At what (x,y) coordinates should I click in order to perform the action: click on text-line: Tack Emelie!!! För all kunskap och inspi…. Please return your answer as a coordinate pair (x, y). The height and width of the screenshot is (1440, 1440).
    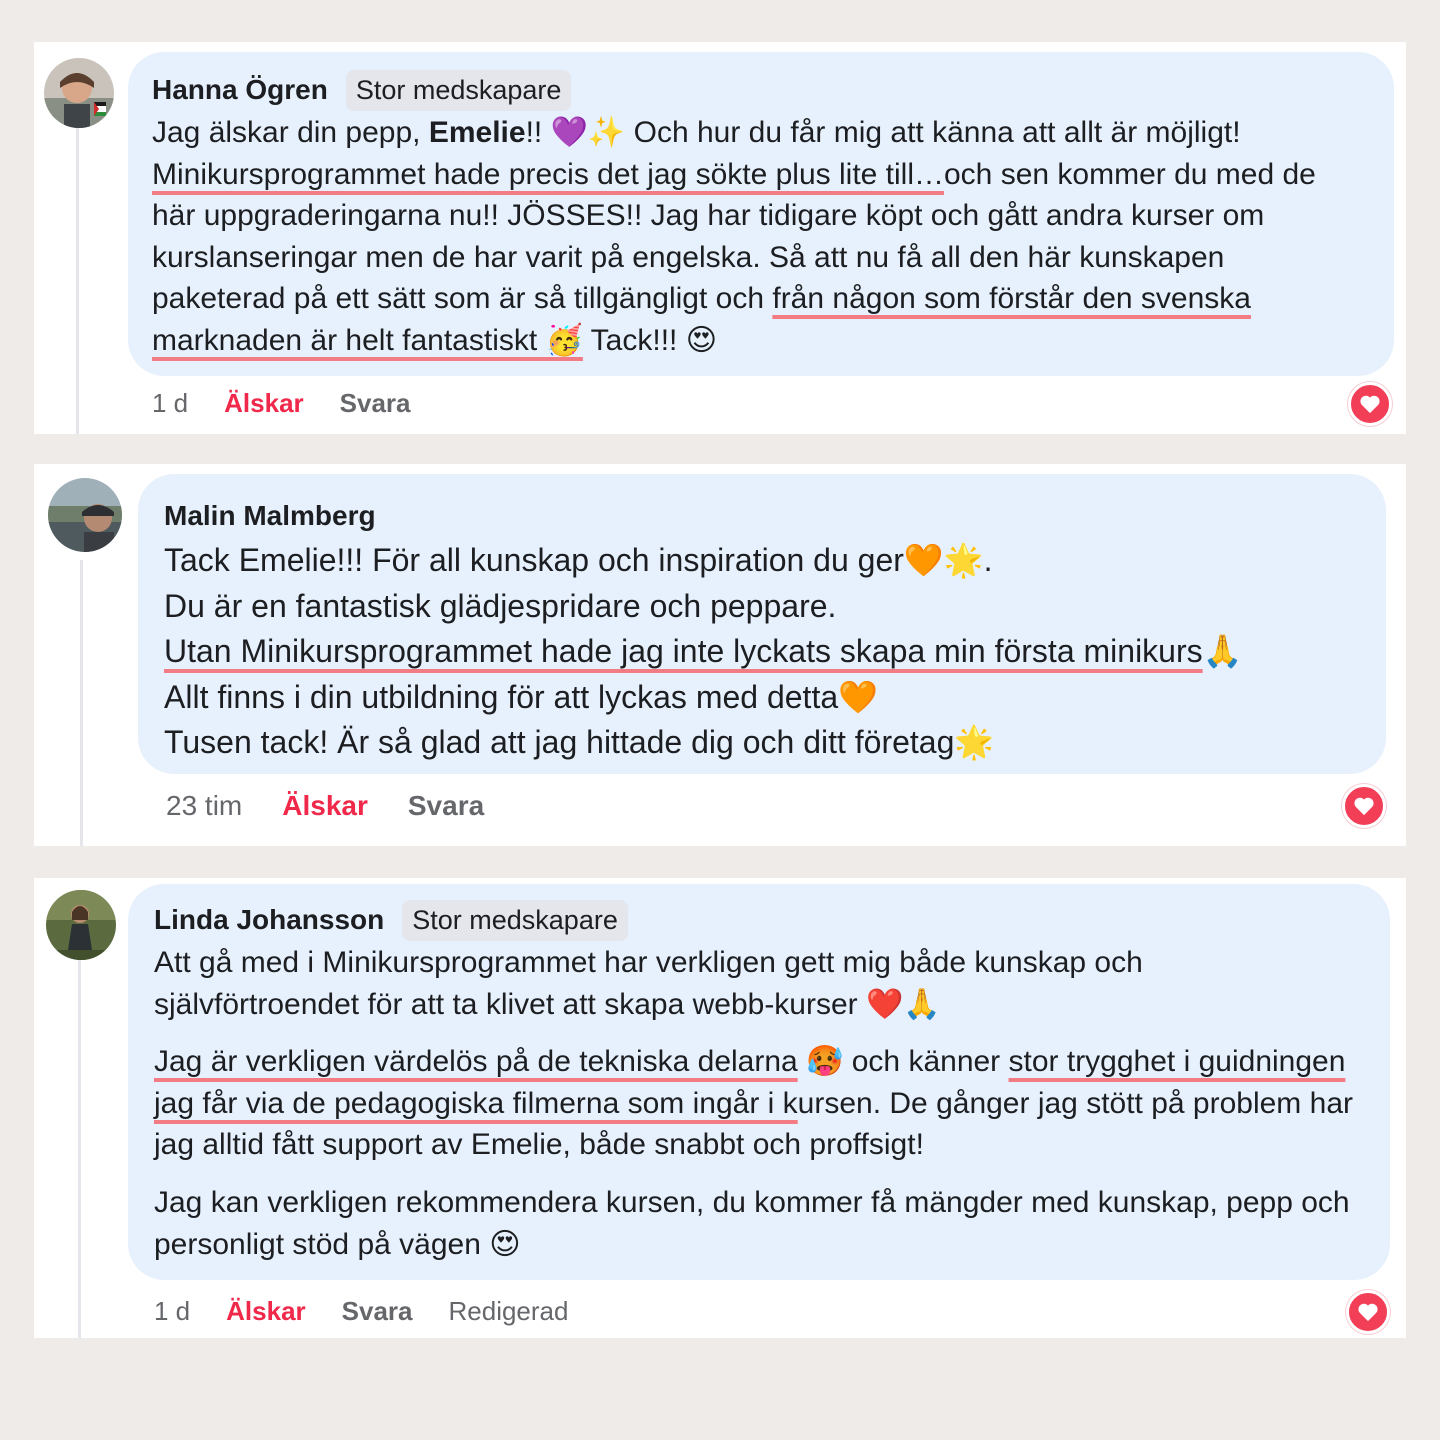
    Looking at the image, I should click on (578, 560).